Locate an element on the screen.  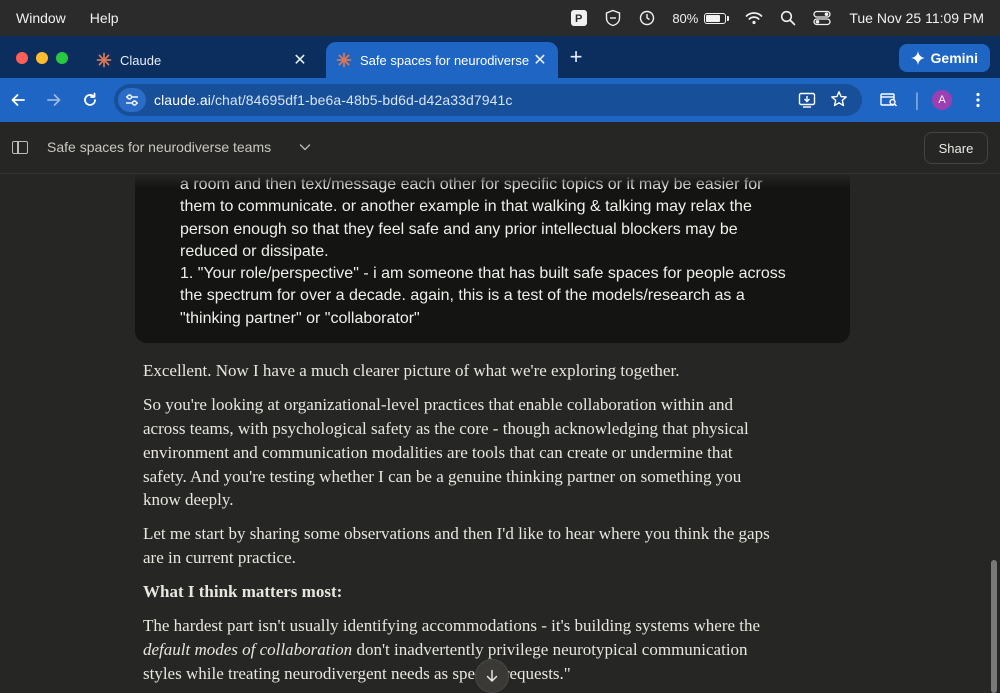
tab-claude: Claude ✕ is located at coordinates (202, 60).